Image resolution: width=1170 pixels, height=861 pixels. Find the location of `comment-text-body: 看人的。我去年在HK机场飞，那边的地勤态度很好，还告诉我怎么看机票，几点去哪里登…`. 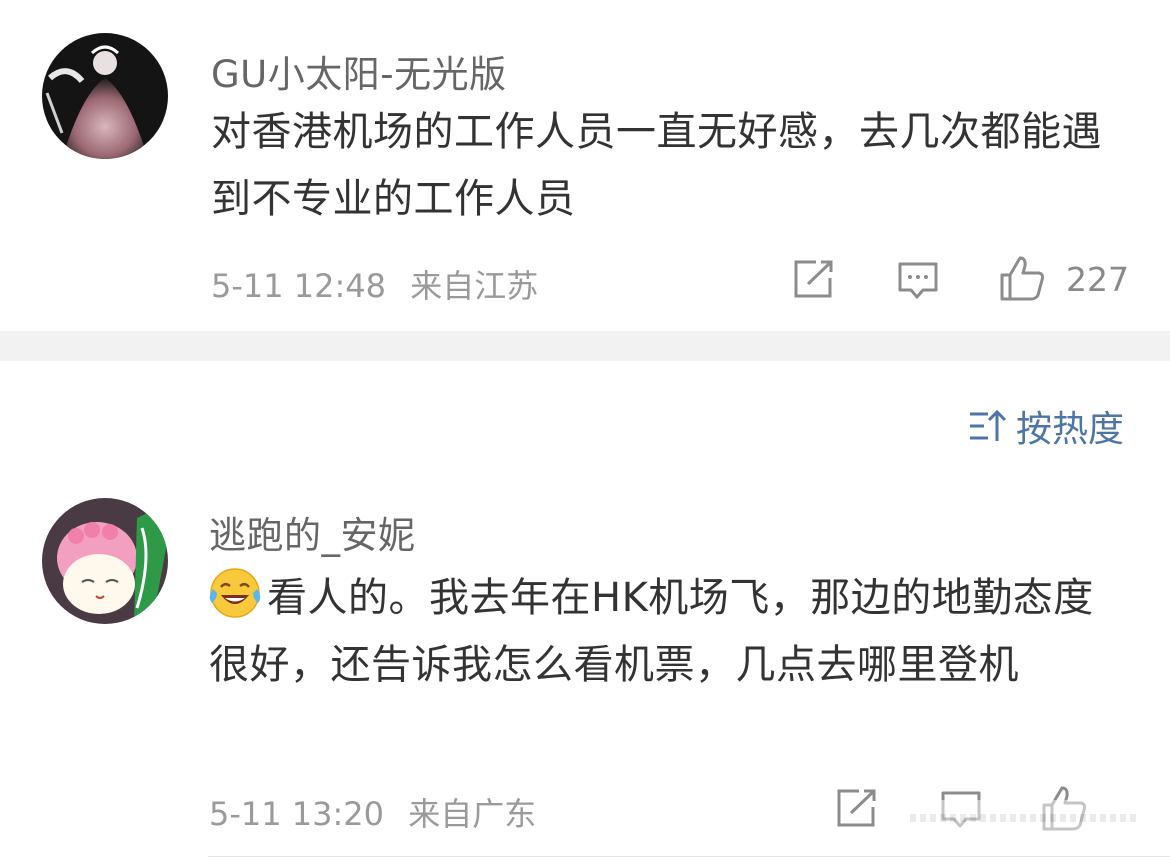

comment-text-body: 看人的。我去年在HK机场飞，那边的地勤态度很好，还告诉我怎么看机票，几点去哪里登… is located at coordinates (651, 631).